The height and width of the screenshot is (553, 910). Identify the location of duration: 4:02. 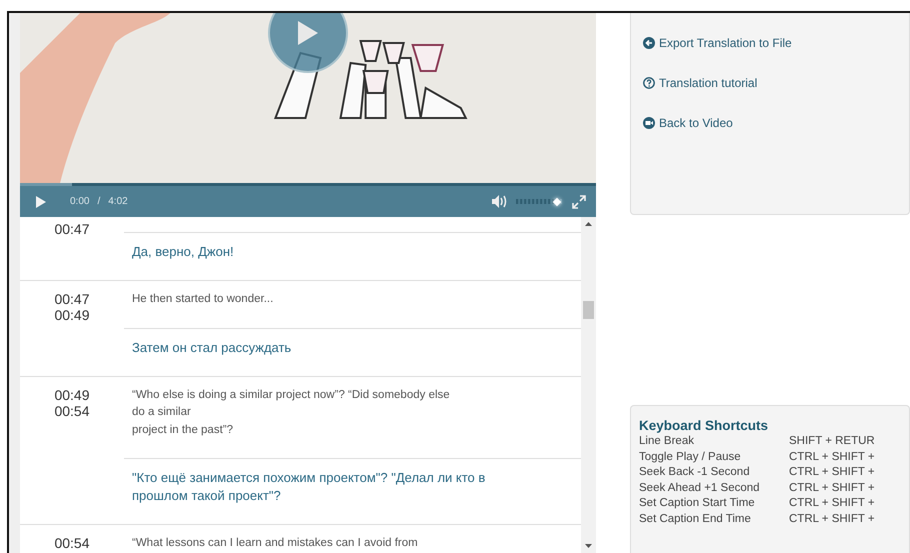
(118, 201).